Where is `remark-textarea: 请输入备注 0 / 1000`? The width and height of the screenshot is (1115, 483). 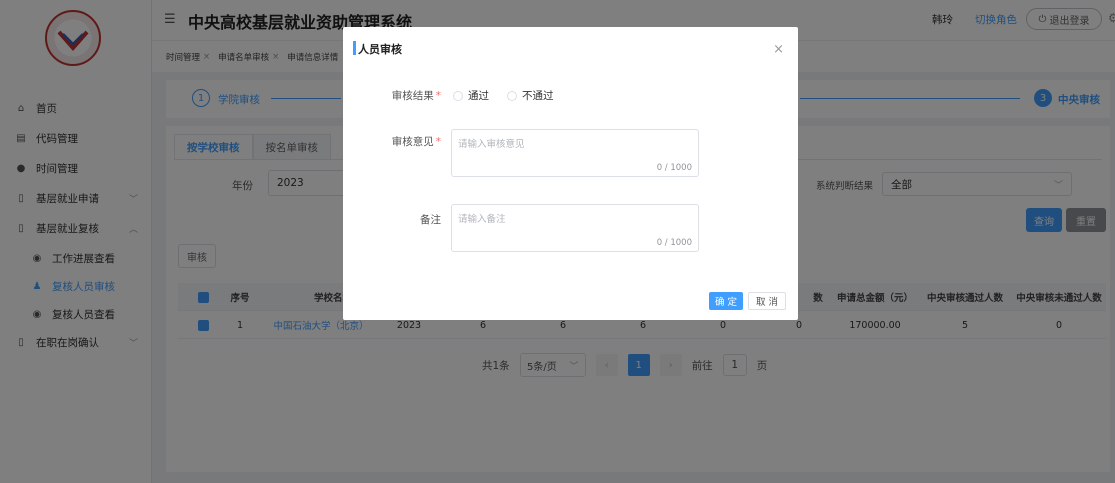 remark-textarea: 请输入备注 0 / 1000 is located at coordinates (575, 228).